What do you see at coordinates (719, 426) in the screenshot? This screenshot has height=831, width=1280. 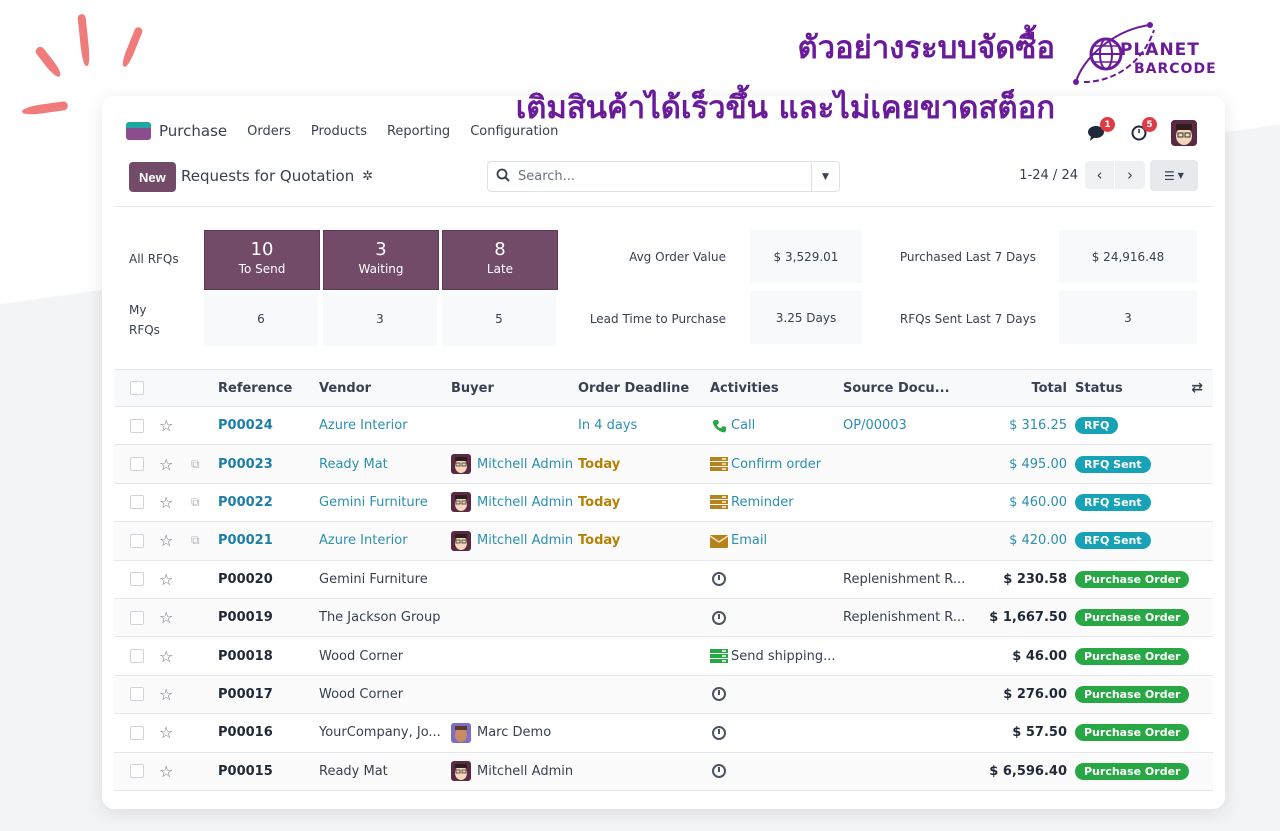 I see `phone-icon` at bounding box center [719, 426].